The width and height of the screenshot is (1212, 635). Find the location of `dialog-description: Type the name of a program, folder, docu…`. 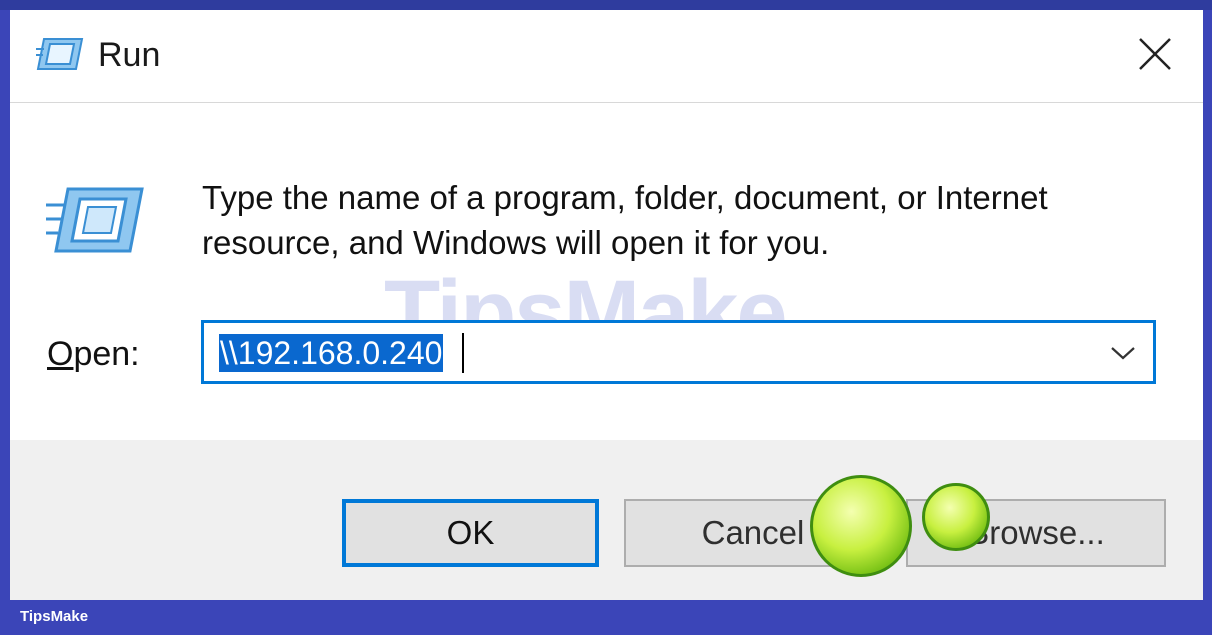

dialog-description: Type the name of a program, folder, docu… is located at coordinates (625, 220).